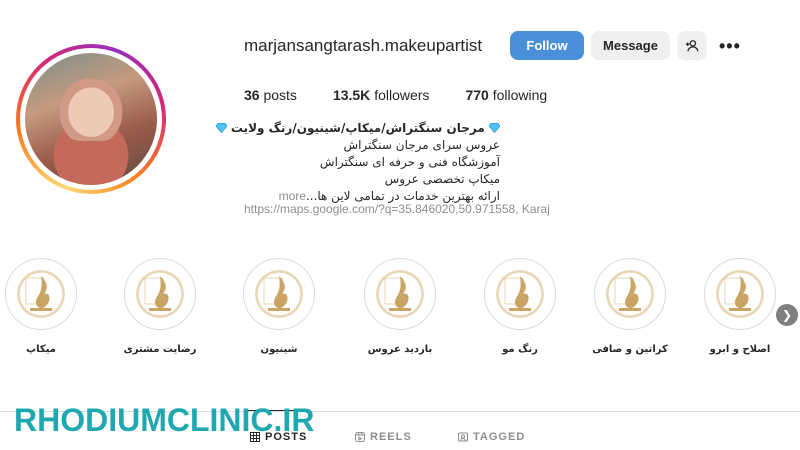 Image resolution: width=800 pixels, height=450 pixels. I want to click on bio-name-line: مرجان سنگتراش/میکاپ/شینیون/رنگ ولایت, so click(340, 128).